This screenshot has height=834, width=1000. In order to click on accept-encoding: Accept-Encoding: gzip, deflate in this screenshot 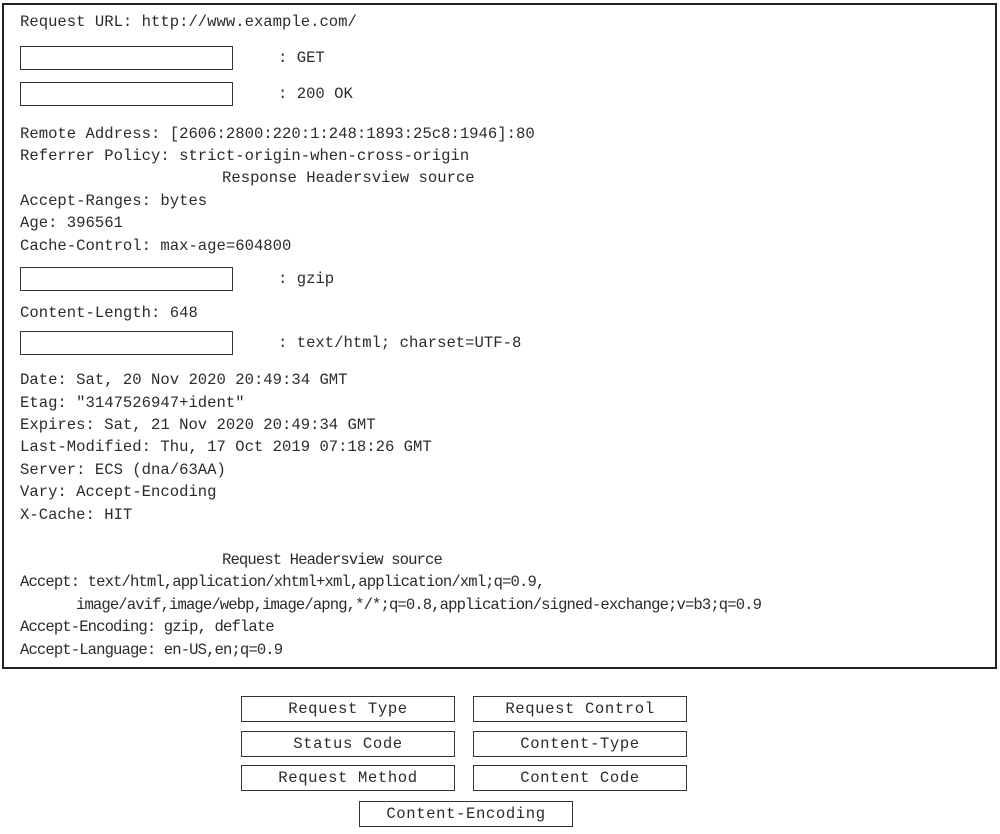, I will do `click(147, 627)`.